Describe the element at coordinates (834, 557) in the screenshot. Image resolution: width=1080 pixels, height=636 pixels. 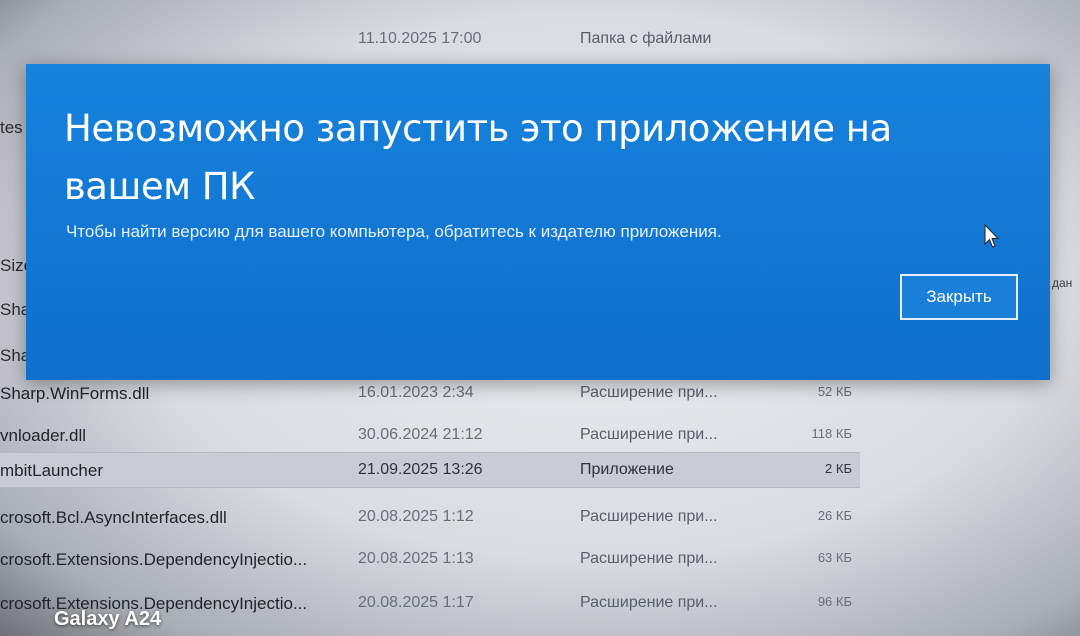
I see `file-size: 63 КБ` at that location.